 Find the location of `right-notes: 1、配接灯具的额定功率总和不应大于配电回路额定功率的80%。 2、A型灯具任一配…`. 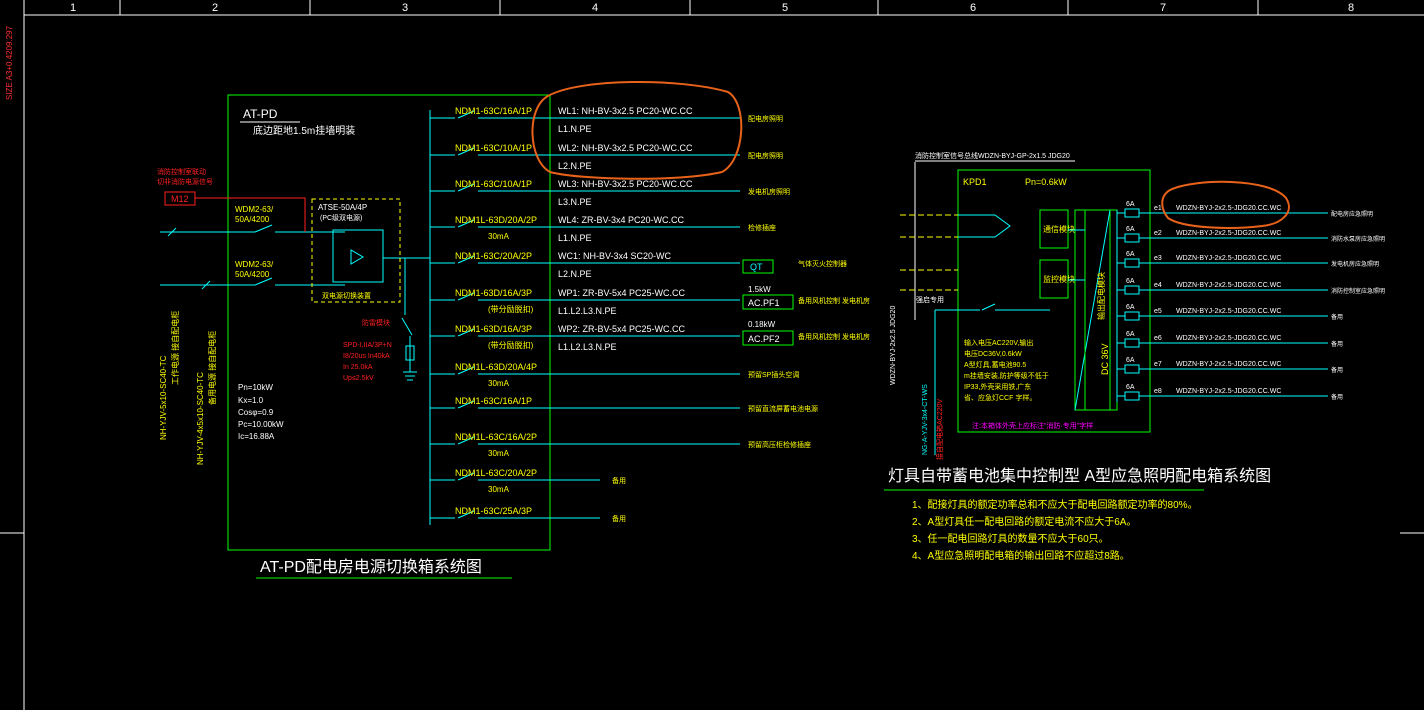

right-notes: 1、配接灯具的额定功率总和不应大于配电回路额定功率的80%。 2、A型灯具任一配… is located at coordinates (1055, 530).